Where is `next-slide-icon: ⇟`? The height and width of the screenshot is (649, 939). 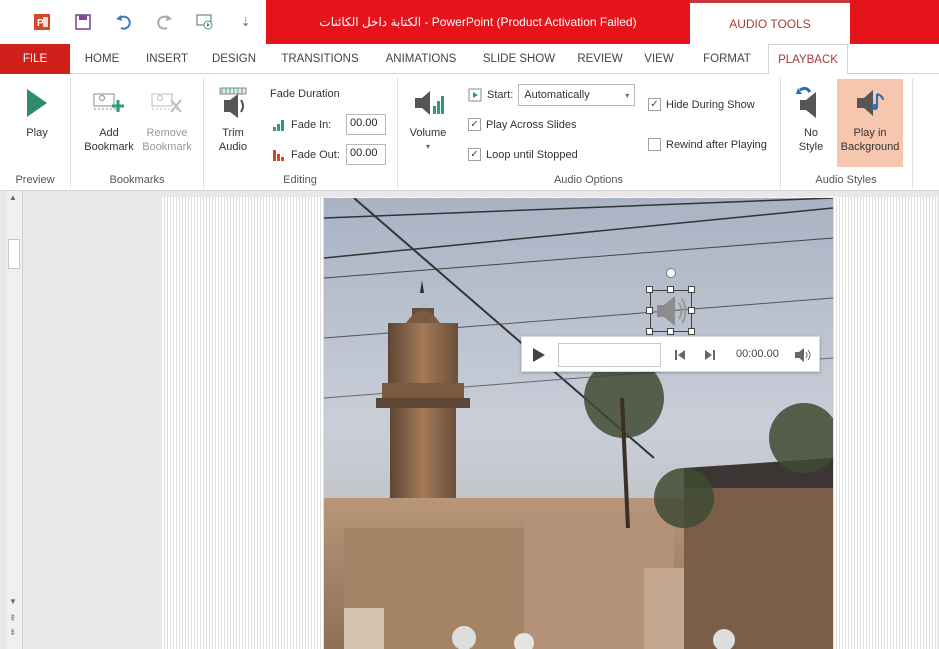 next-slide-icon: ⇟ is located at coordinates (13, 632).